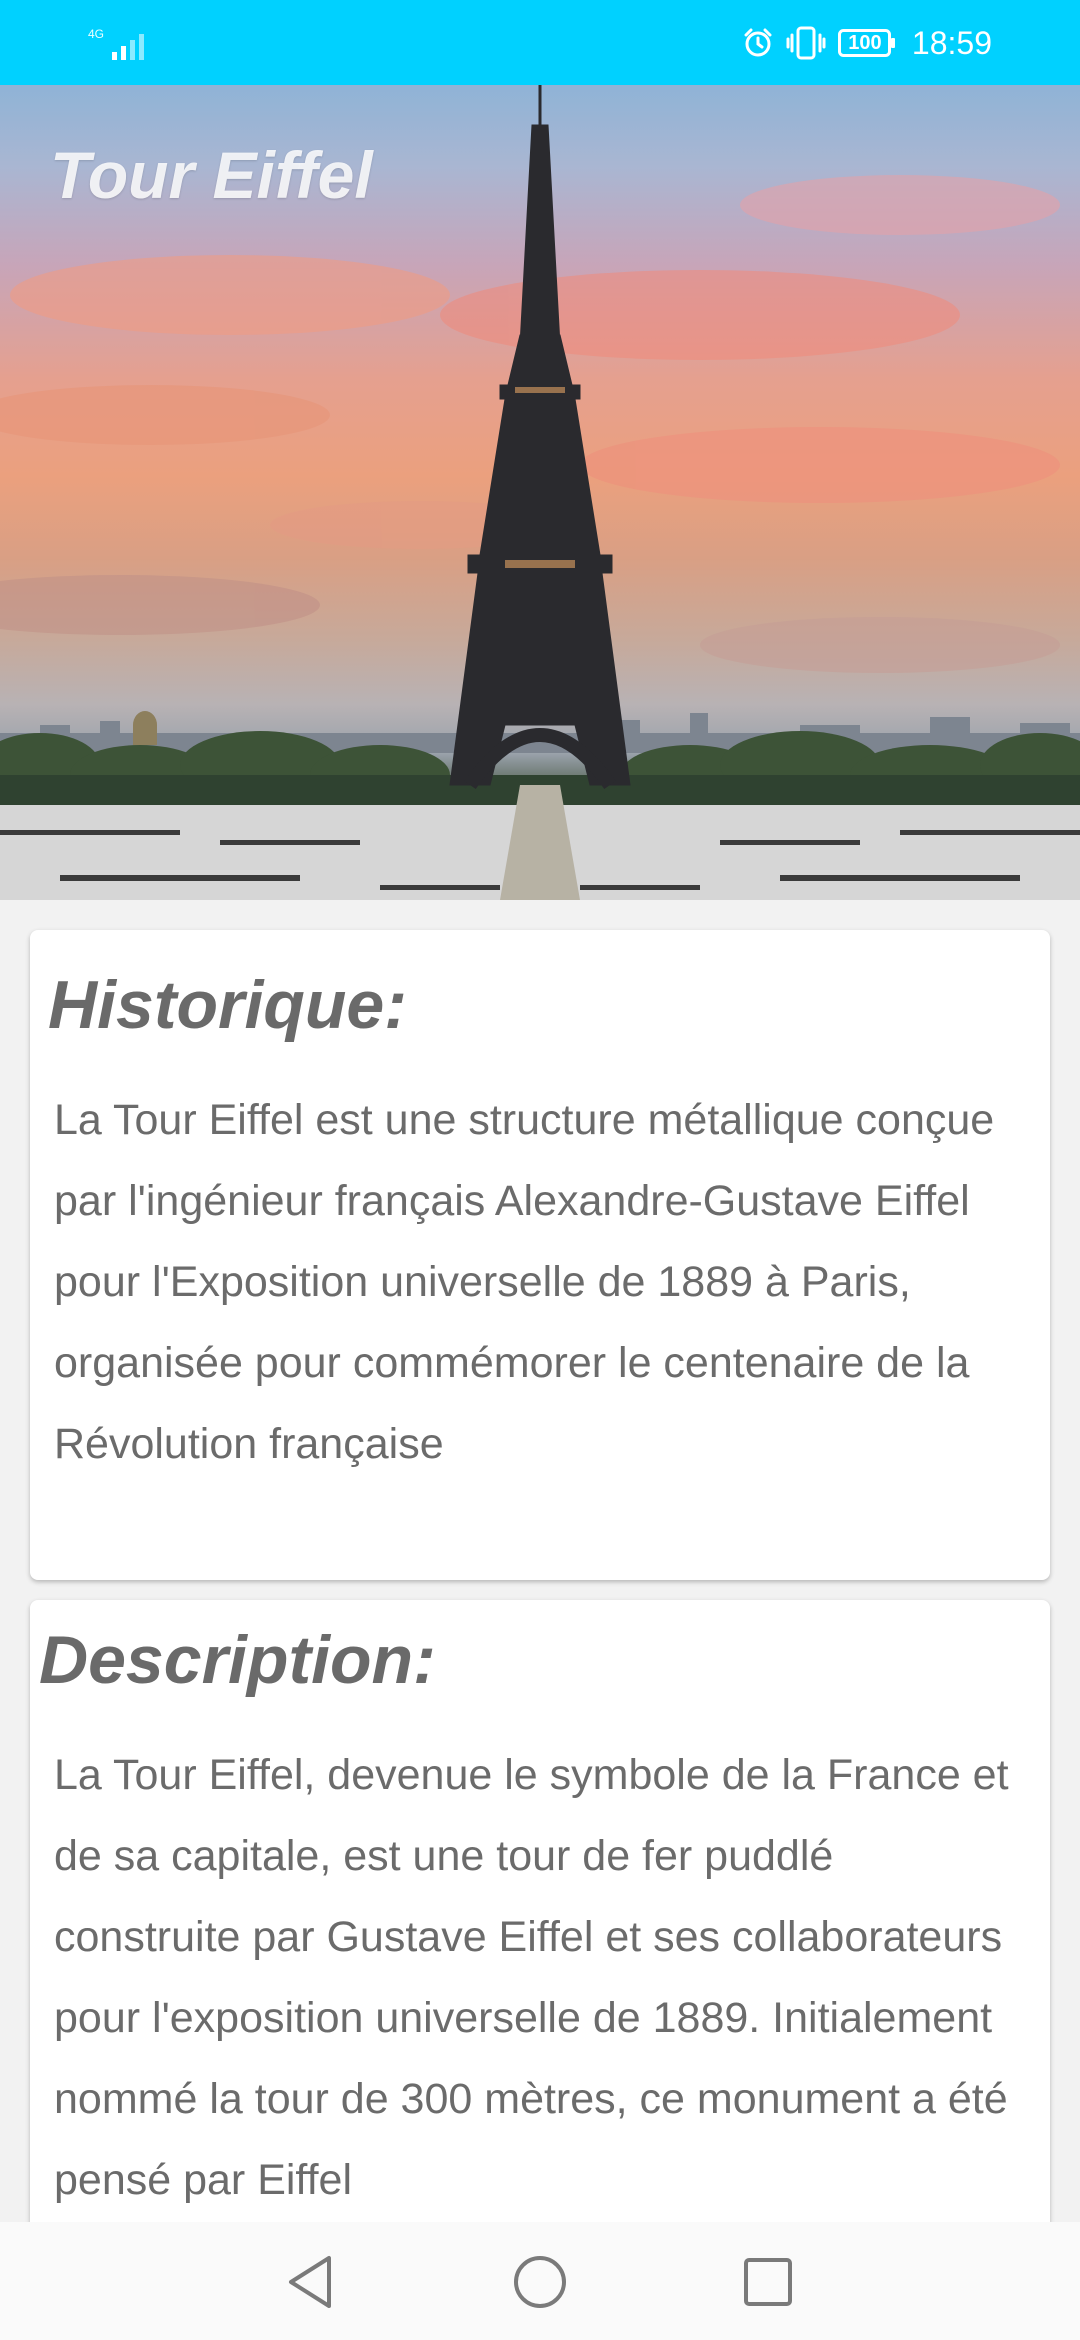  I want to click on home-icon, so click(540, 2282).